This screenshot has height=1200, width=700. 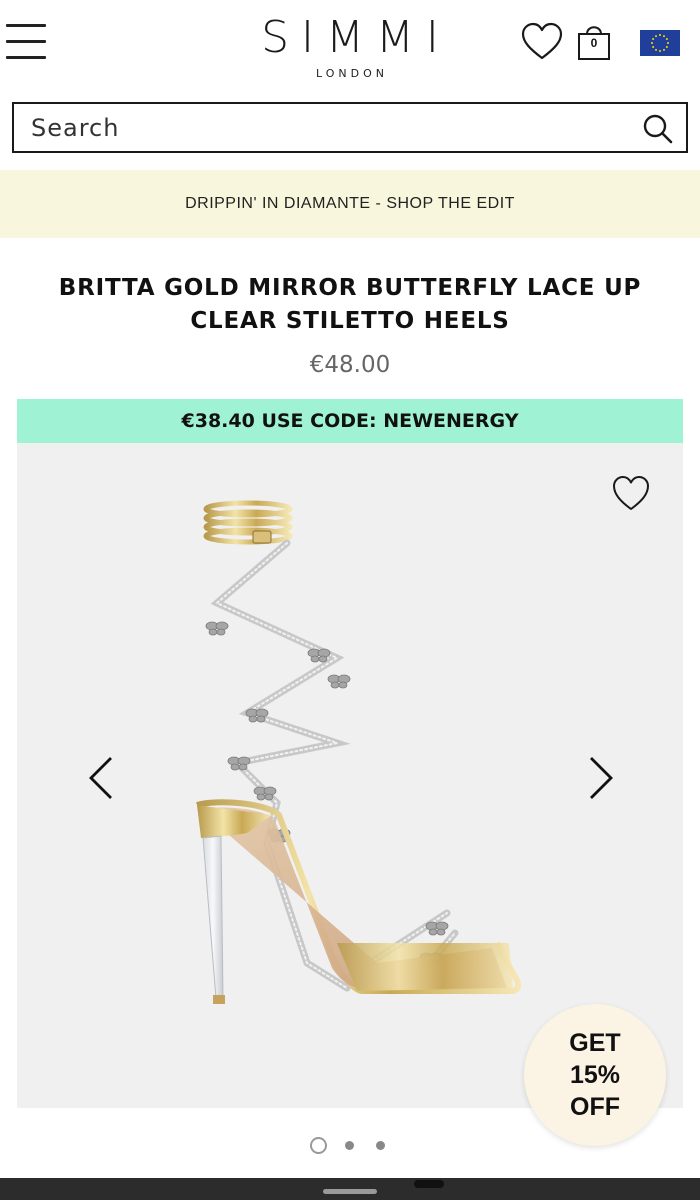 I want to click on wishlist-button, so click(x=542, y=42).